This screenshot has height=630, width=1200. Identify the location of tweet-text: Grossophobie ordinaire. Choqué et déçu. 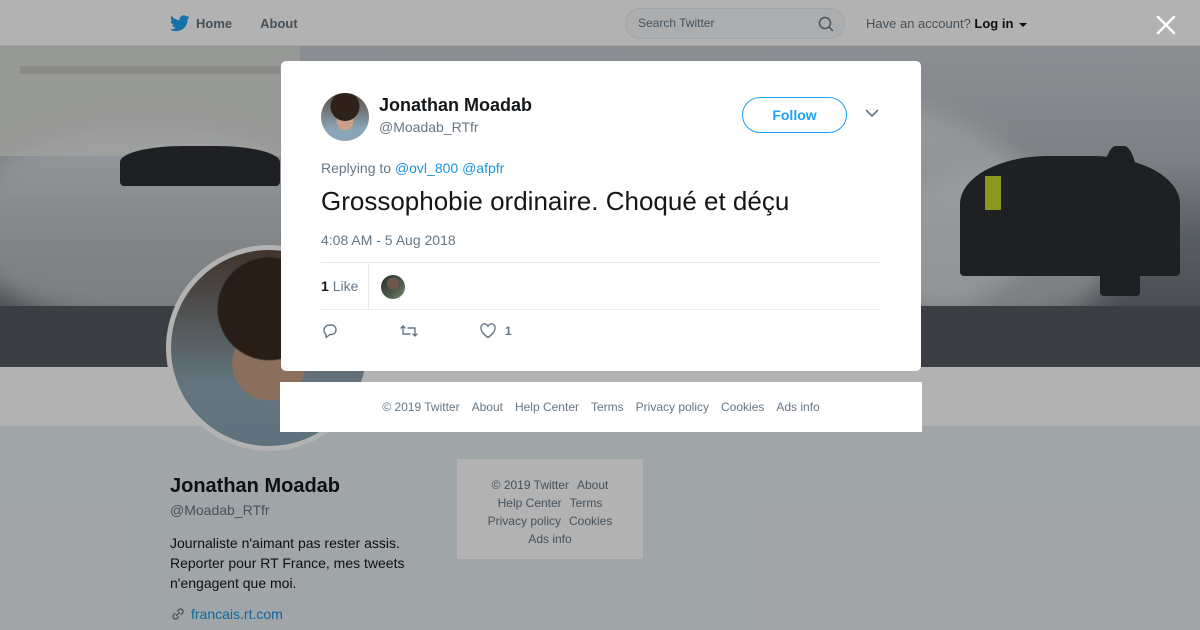
(555, 201).